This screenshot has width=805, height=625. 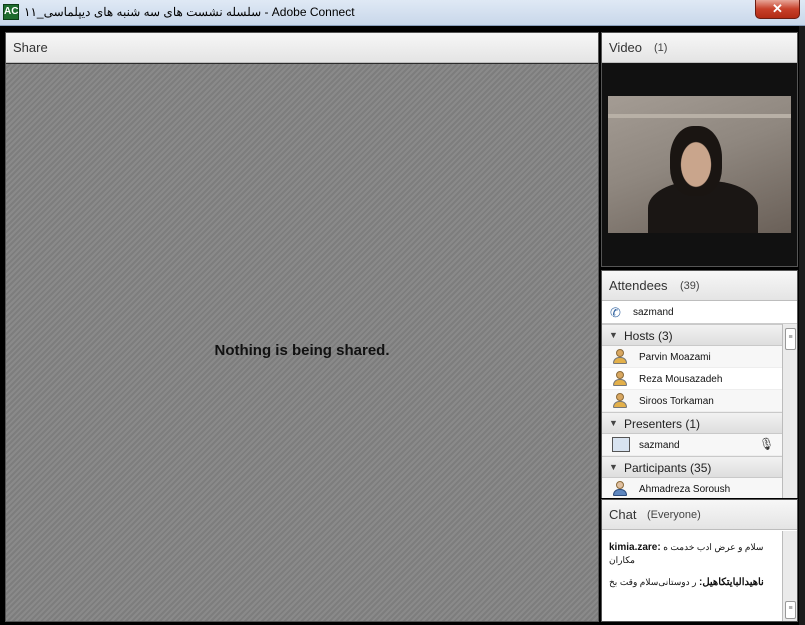 I want to click on video-pod-header: Video (1), so click(x=699, y=48).